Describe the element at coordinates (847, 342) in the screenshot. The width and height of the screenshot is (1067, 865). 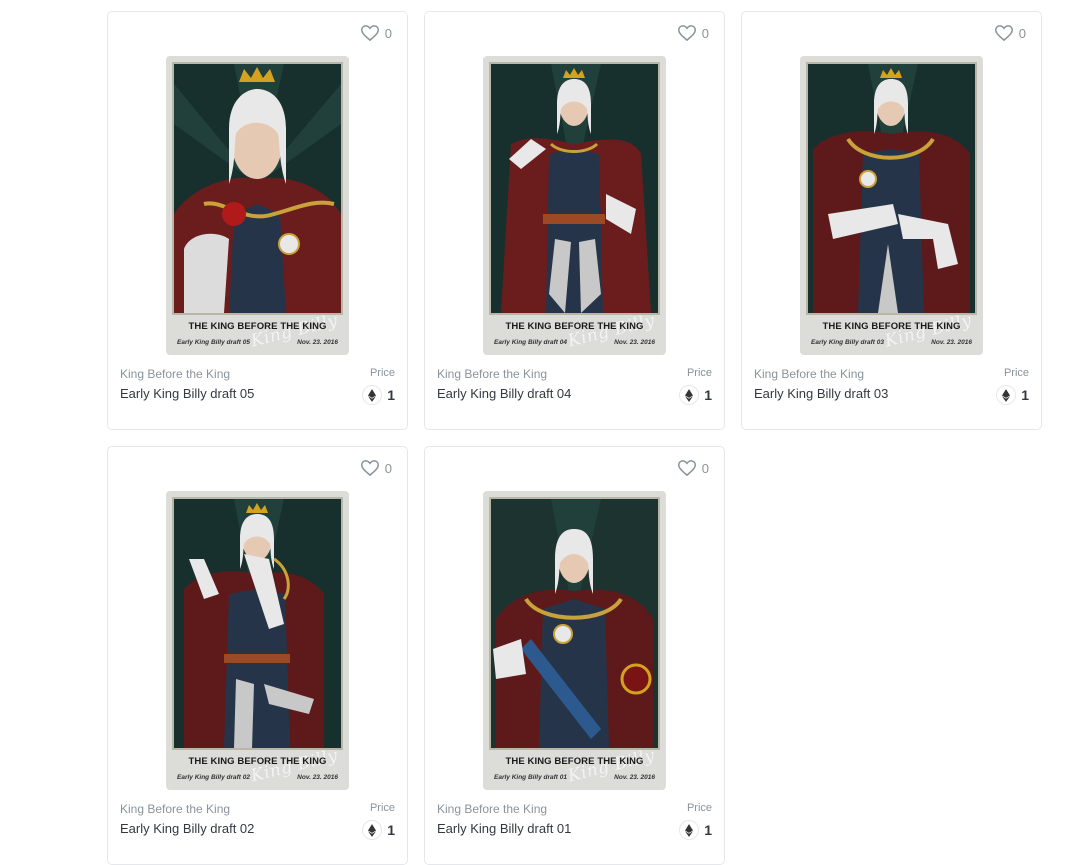
I see `card-caption-draft: Early King Billy draft 03` at that location.